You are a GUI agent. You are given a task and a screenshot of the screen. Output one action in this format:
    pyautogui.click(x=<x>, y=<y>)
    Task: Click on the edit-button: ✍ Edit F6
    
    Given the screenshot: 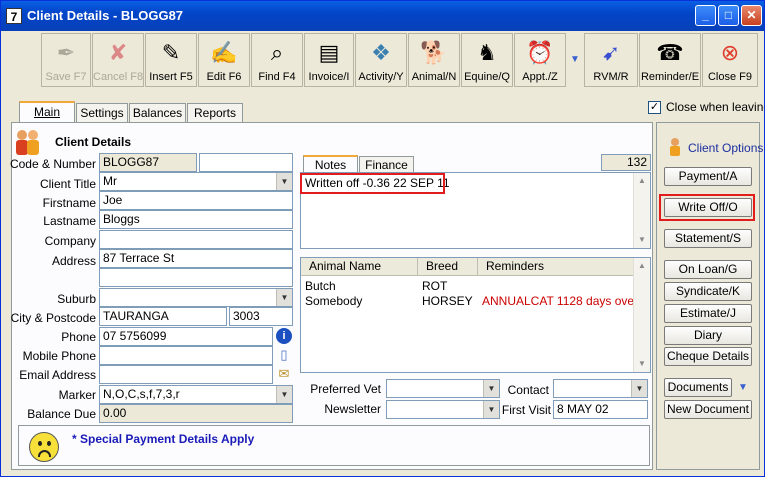 What is the action you would take?
    pyautogui.click(x=224, y=60)
    